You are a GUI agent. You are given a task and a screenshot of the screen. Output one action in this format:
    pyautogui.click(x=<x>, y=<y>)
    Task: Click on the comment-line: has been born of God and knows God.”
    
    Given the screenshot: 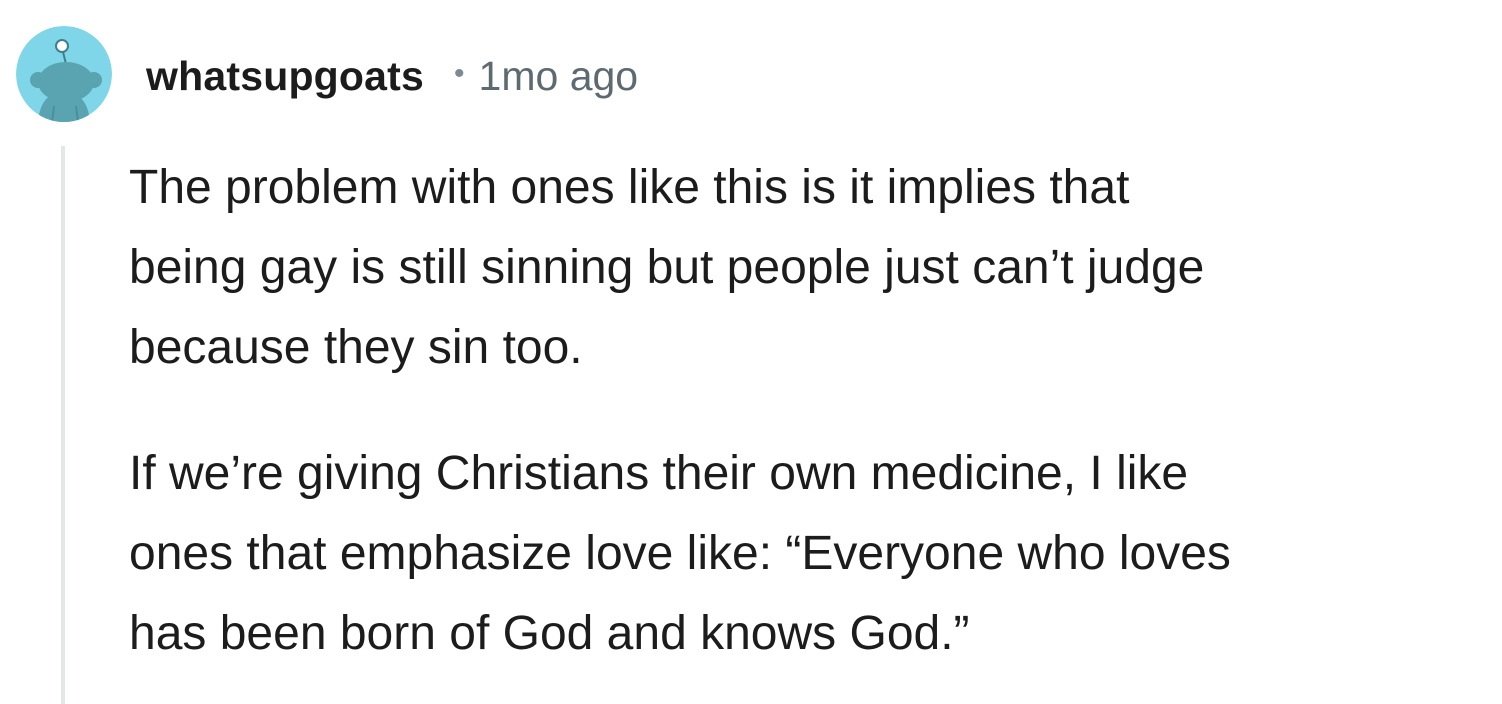 What is the action you would take?
    pyautogui.click(x=549, y=633)
    